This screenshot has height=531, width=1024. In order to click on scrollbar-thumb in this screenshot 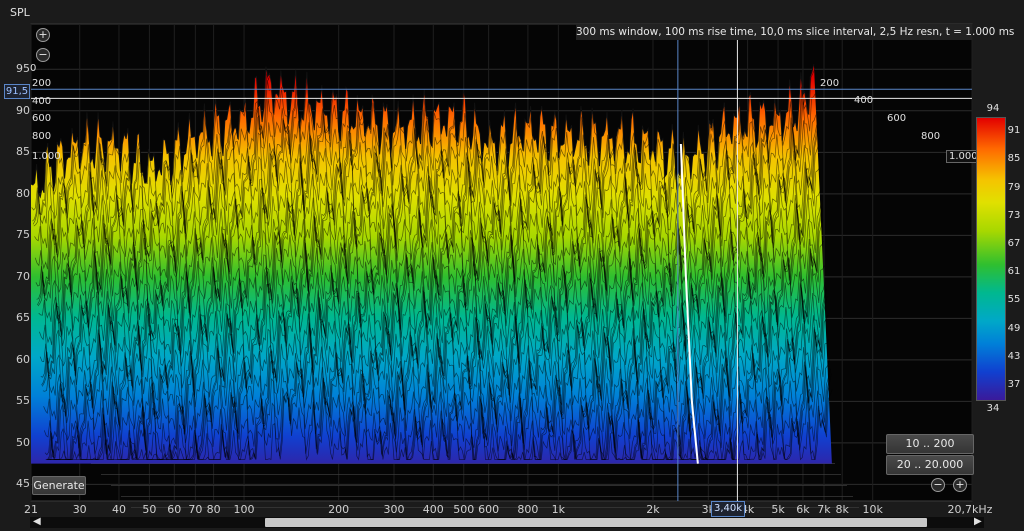, I will do `click(596, 522)`.